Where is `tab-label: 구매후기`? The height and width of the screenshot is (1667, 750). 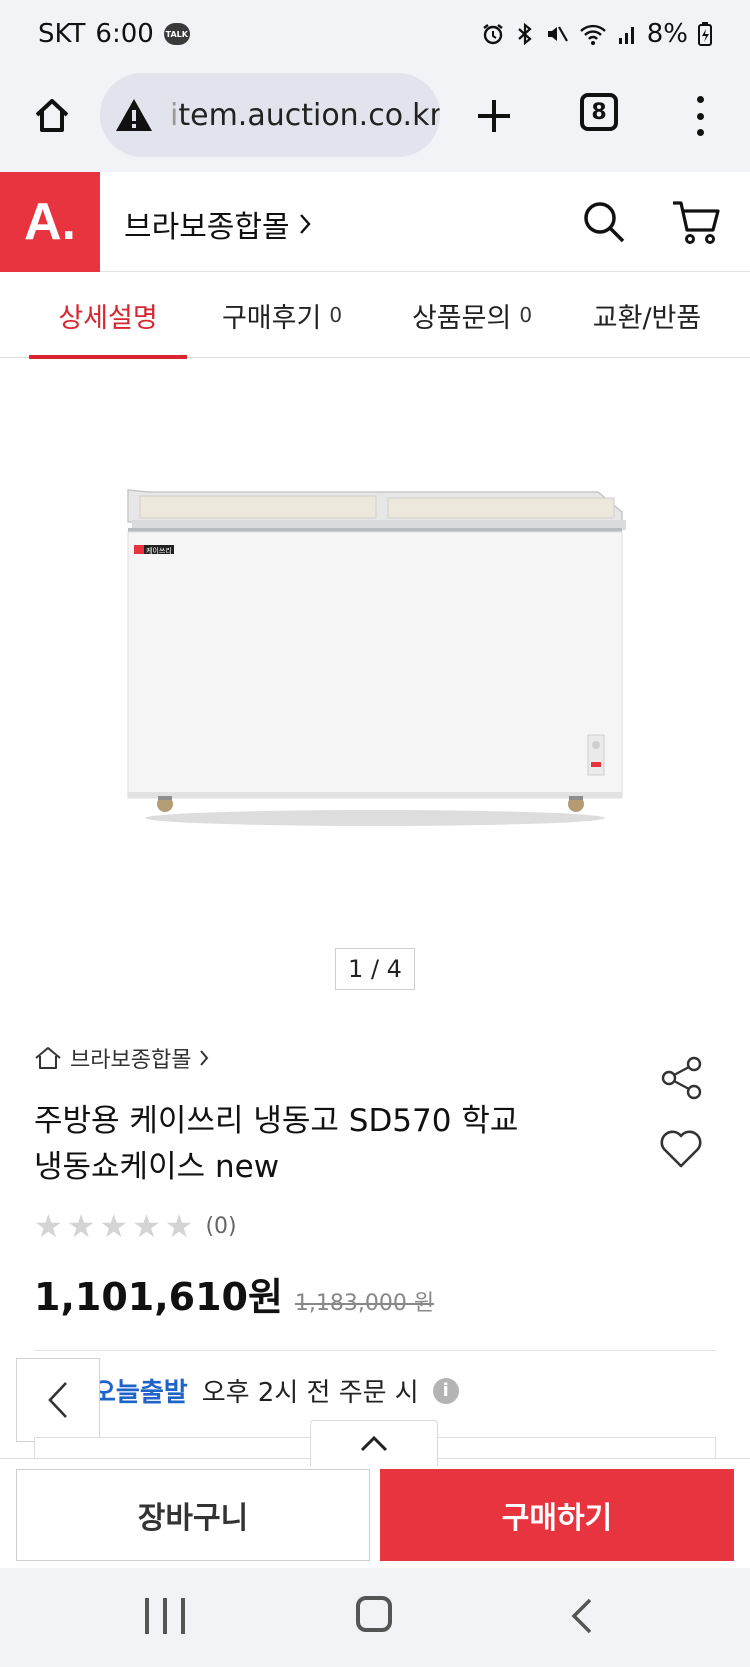
tab-label: 구매후기 is located at coordinates (271, 318).